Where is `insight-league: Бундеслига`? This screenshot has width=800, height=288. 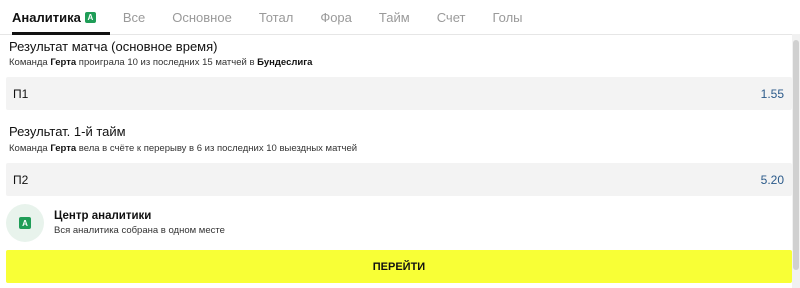 insight-league: Бундеслига is located at coordinates (285, 62).